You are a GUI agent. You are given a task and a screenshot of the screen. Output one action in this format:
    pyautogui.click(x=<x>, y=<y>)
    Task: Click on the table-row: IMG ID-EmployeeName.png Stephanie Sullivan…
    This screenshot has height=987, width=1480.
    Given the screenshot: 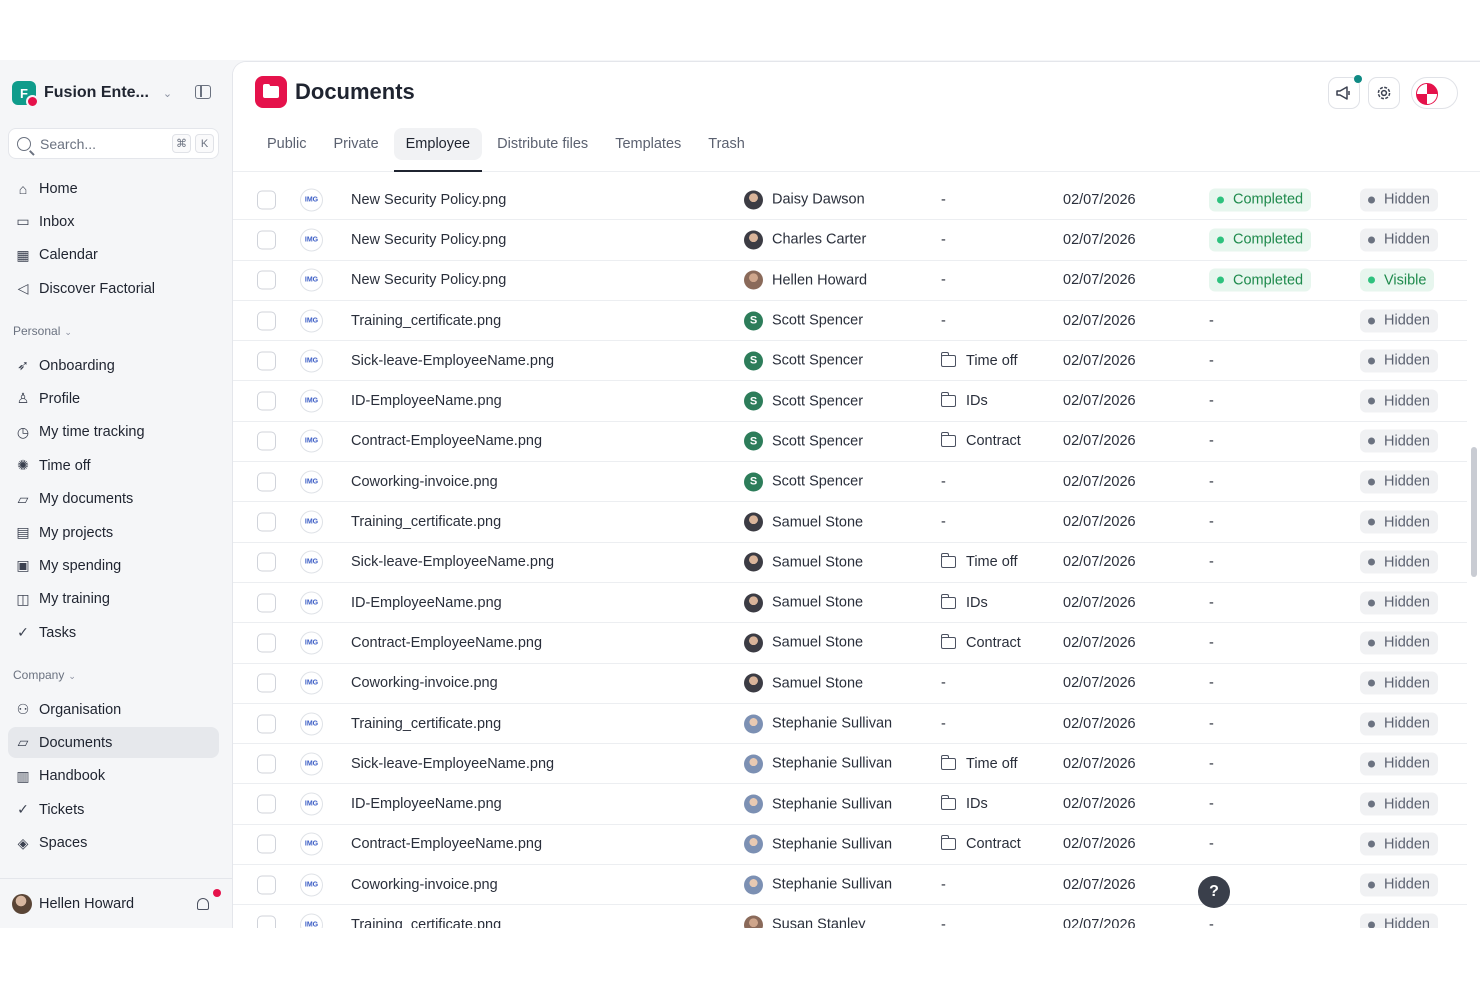 What is the action you would take?
    pyautogui.click(x=850, y=804)
    